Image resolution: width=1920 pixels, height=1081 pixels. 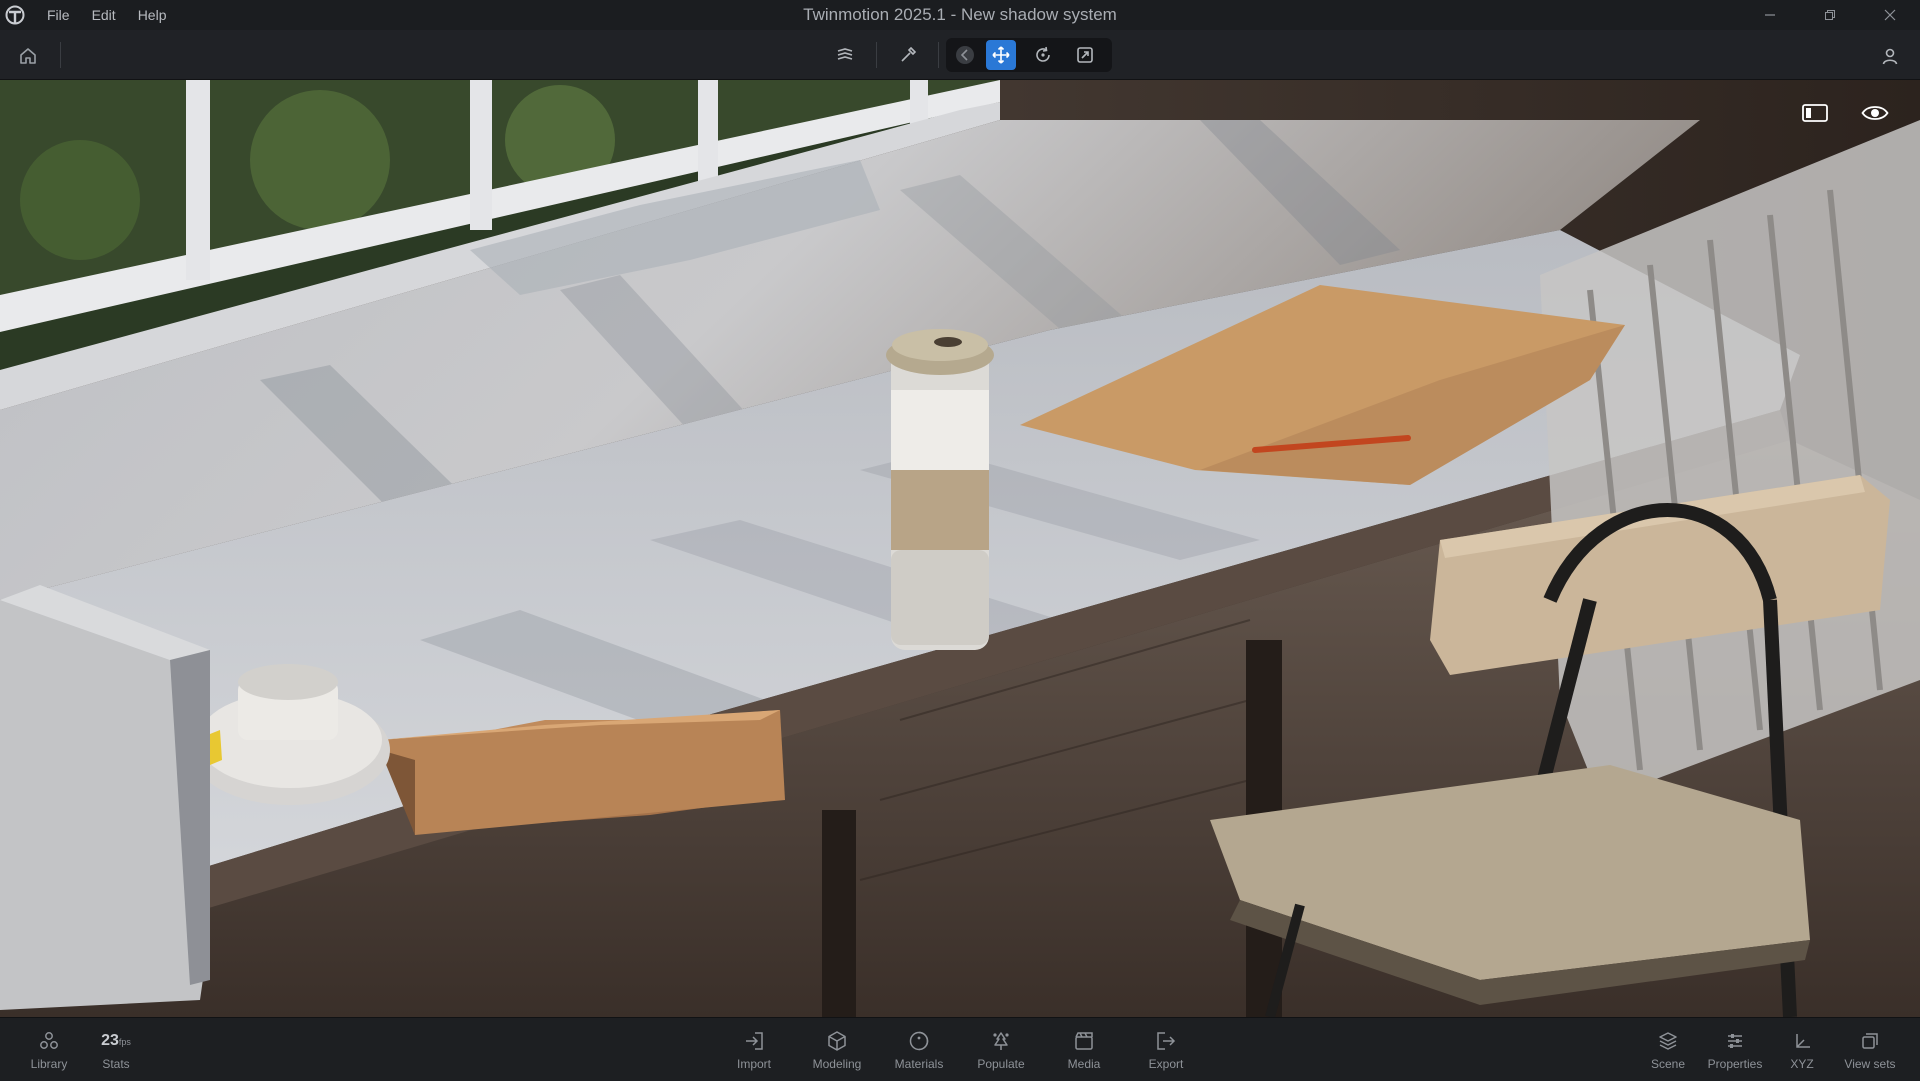 I want to click on view-sets-label: View sets, so click(x=1870, y=1064).